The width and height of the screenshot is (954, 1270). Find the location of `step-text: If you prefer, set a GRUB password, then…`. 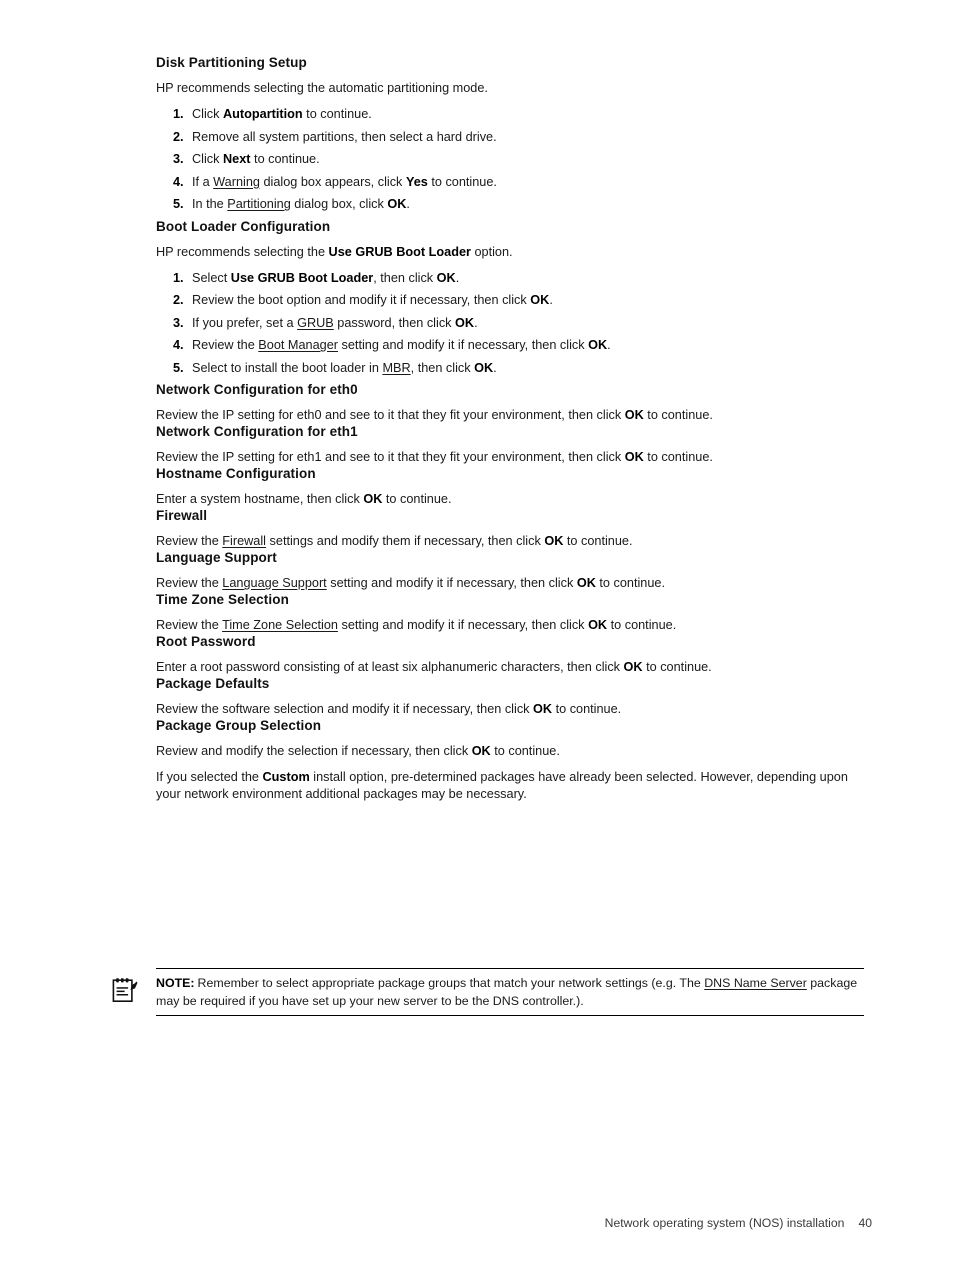

step-text: If you prefer, set a GRUB password, then… is located at coordinates (335, 322).